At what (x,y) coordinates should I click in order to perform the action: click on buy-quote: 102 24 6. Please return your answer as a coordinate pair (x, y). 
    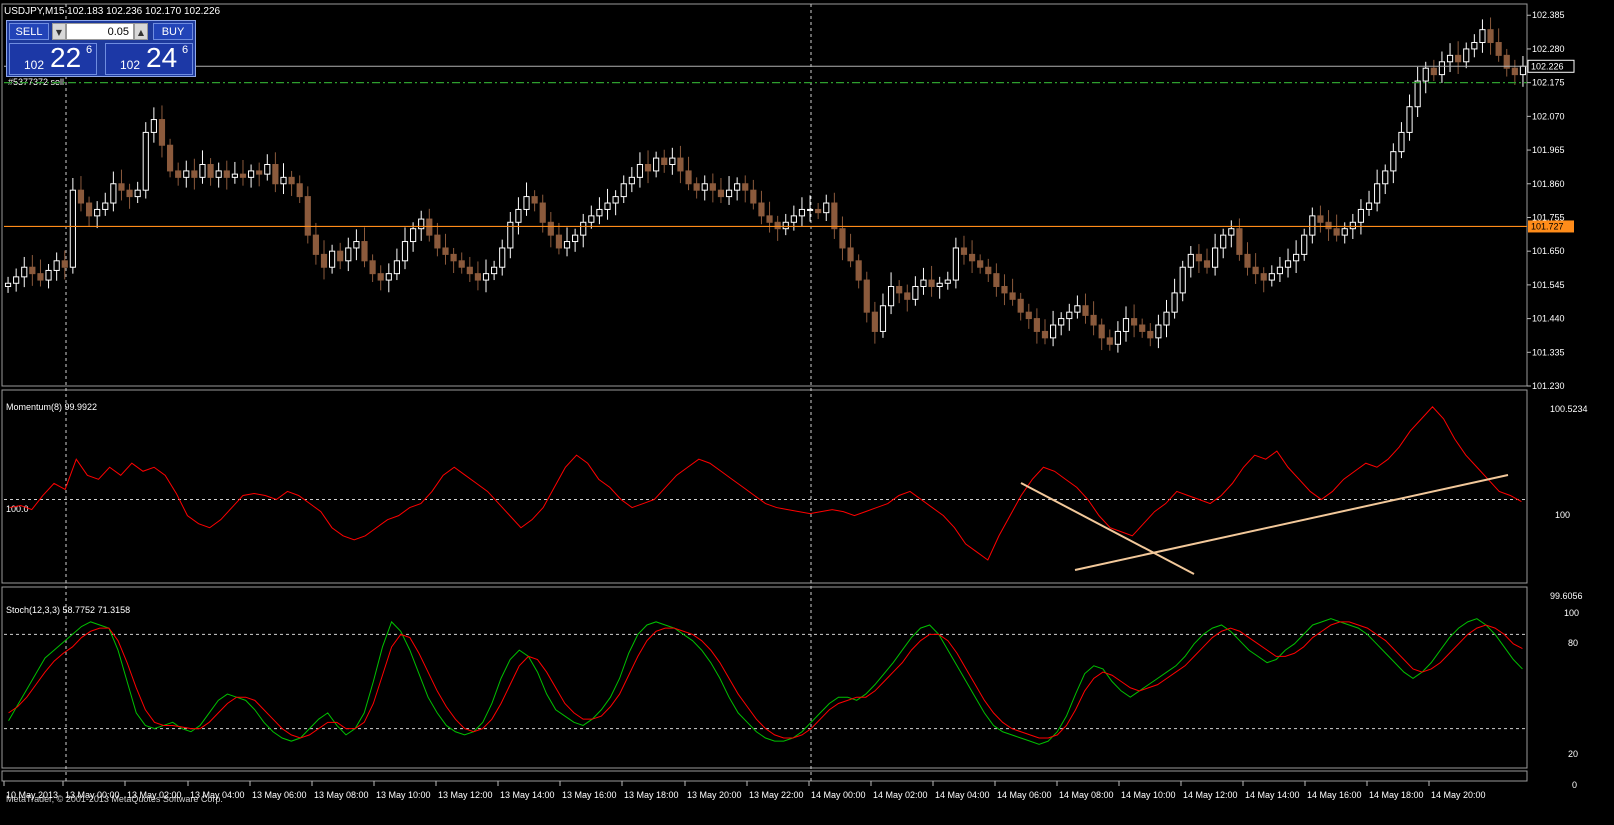
    Looking at the image, I should click on (149, 58).